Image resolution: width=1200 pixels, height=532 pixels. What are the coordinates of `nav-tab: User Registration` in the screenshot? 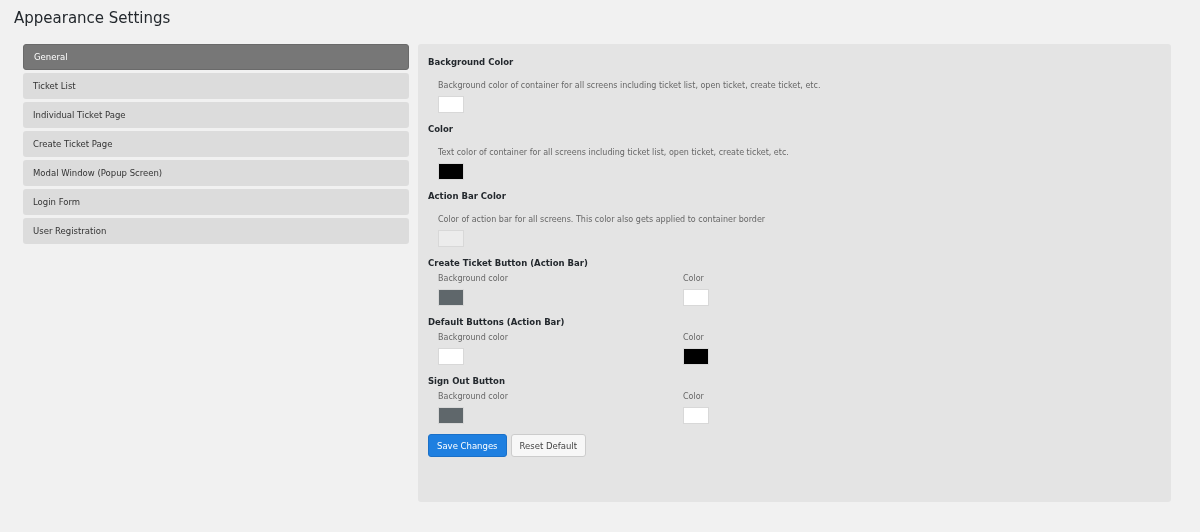 It's located at (216, 231).